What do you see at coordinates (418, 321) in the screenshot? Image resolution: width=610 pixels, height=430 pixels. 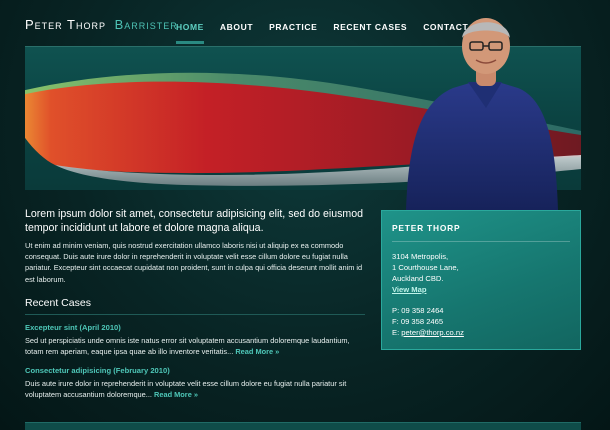 I see `fax-number: F: 09 358 2465` at bounding box center [418, 321].